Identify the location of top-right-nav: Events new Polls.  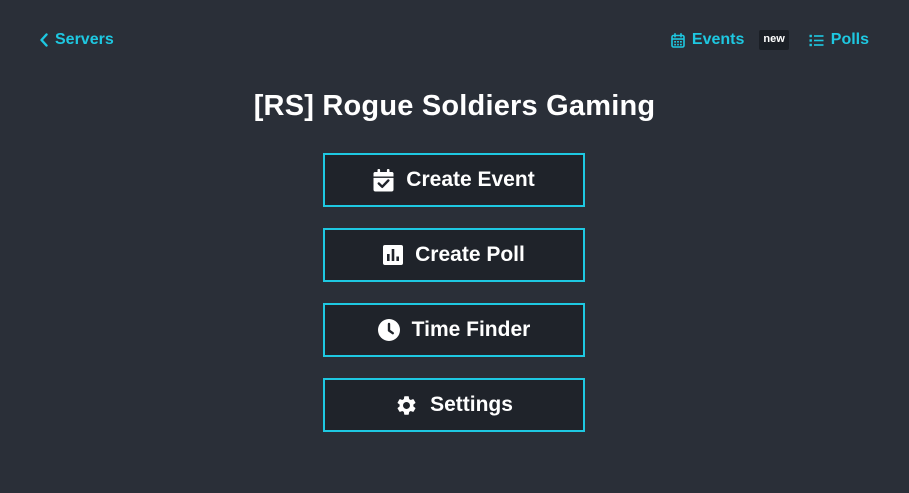
(770, 40).